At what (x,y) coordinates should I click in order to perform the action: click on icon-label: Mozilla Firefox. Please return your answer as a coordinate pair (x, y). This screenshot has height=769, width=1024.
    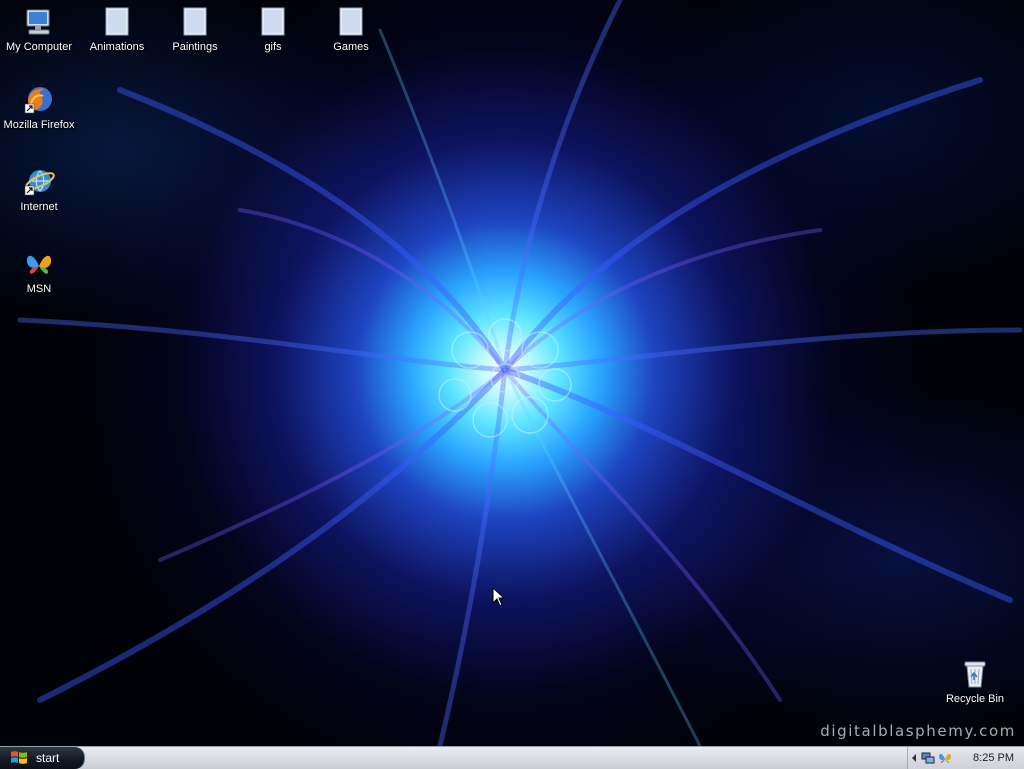
    Looking at the image, I should click on (39, 125).